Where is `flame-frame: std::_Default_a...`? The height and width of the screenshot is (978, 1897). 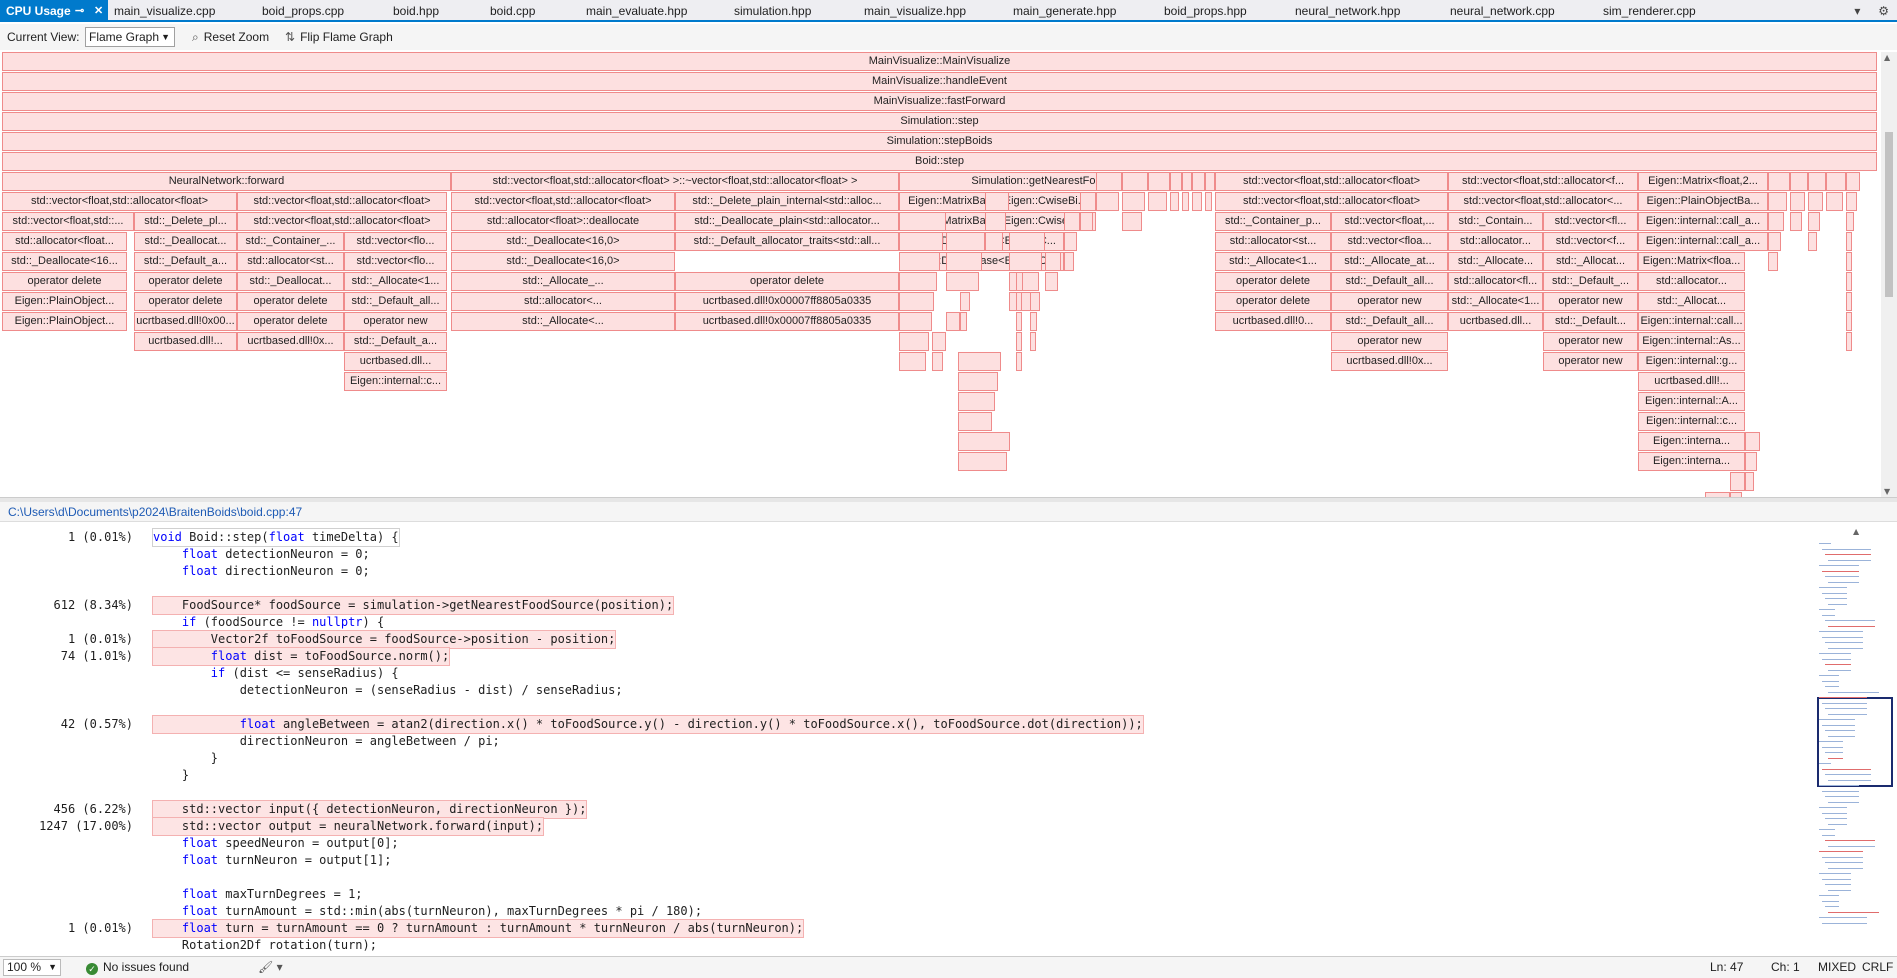
flame-frame: std::_Default_a... is located at coordinates (395, 341).